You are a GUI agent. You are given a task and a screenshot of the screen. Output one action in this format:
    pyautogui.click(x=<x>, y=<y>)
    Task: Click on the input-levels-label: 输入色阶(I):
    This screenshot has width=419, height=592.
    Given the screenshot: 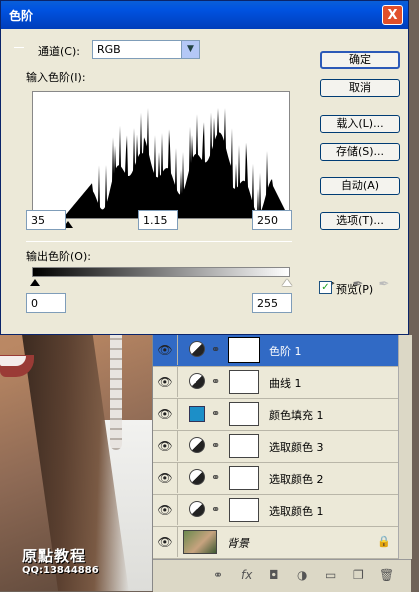 What is the action you would take?
    pyautogui.click(x=56, y=77)
    